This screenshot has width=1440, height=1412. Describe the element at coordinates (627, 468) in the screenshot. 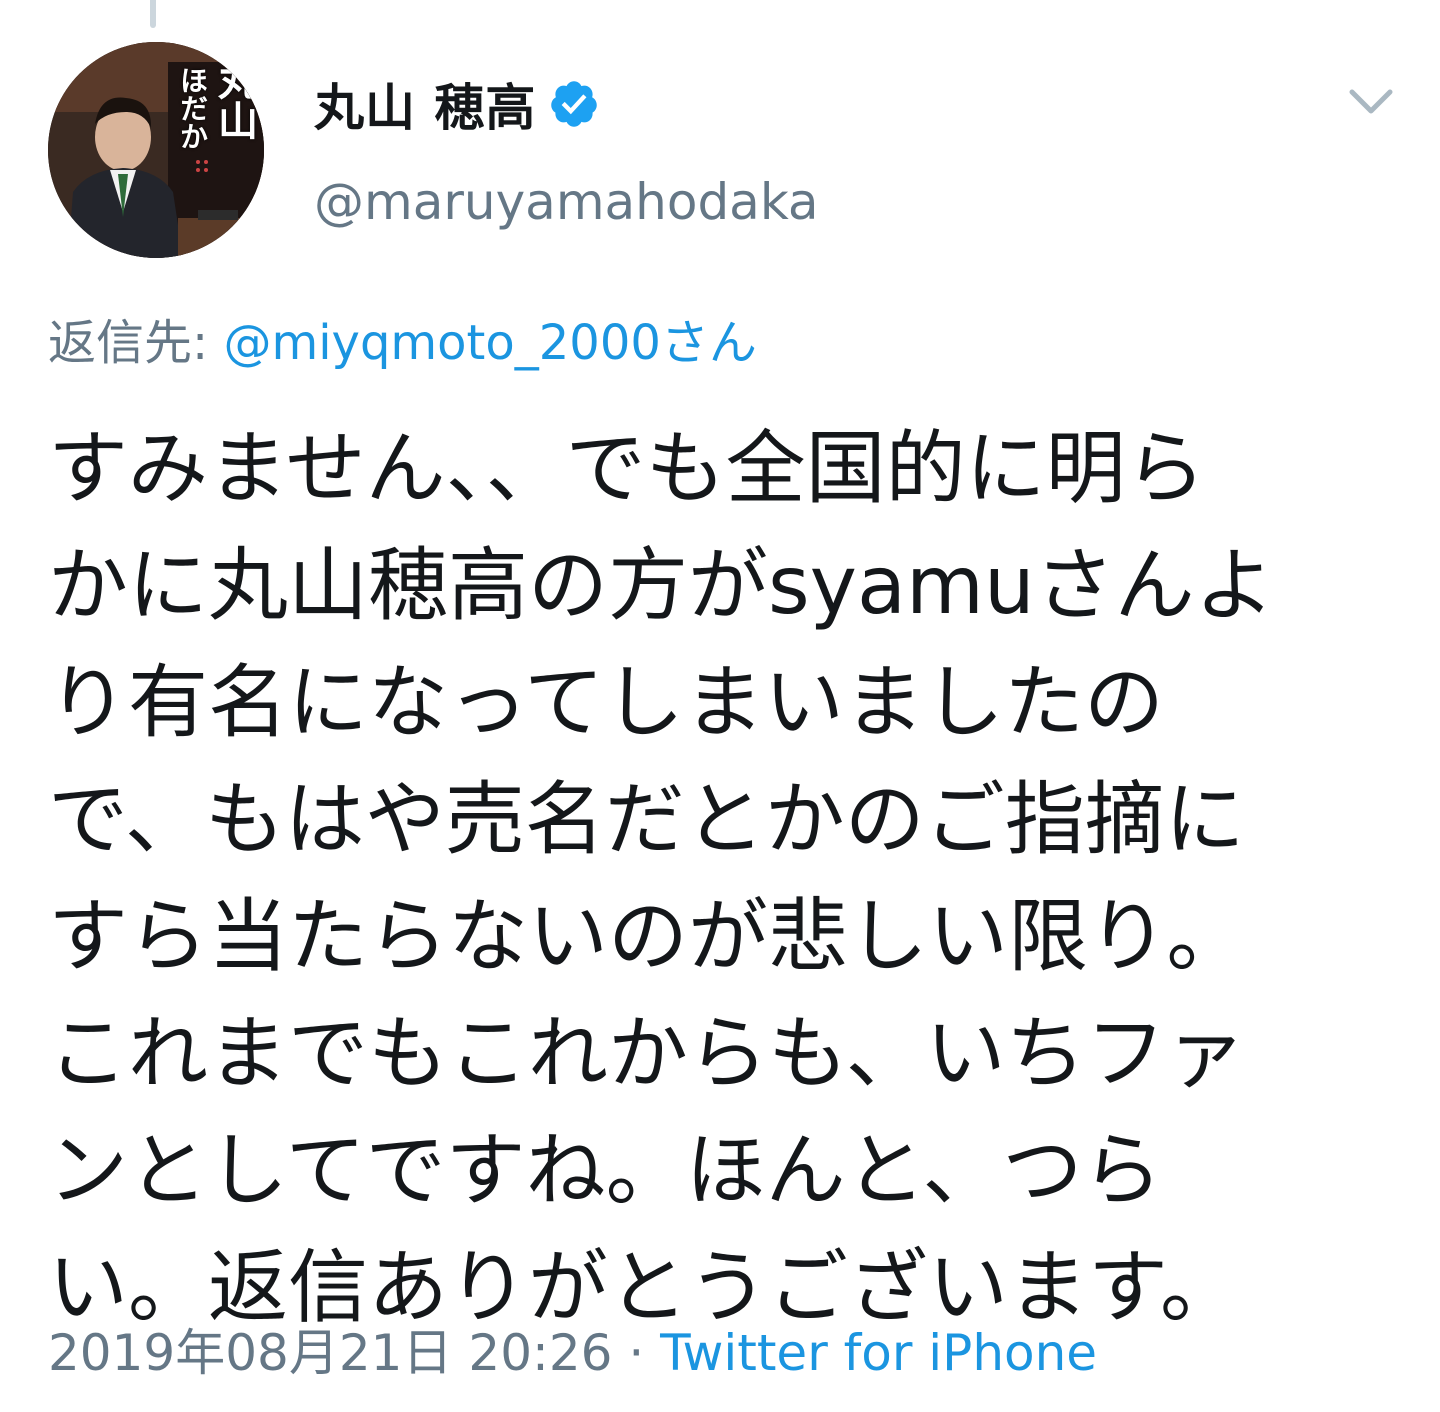

I see `tweet-text-line: すみません、、でも全国的に明ら` at that location.